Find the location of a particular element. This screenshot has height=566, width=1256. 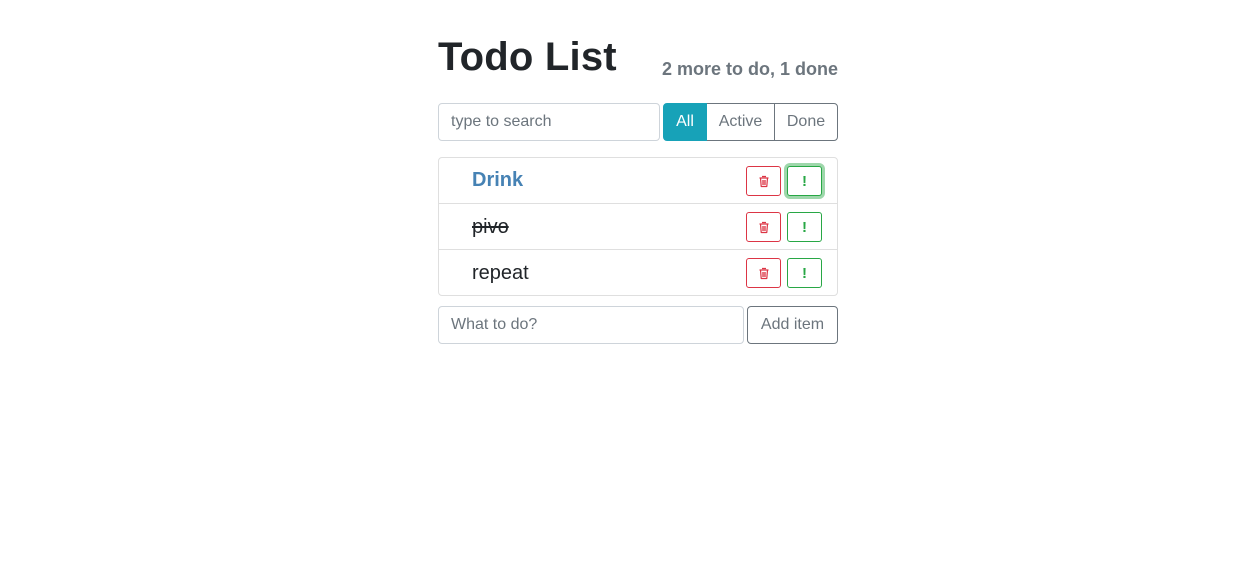

status-filter: All Active Done is located at coordinates (750, 122).